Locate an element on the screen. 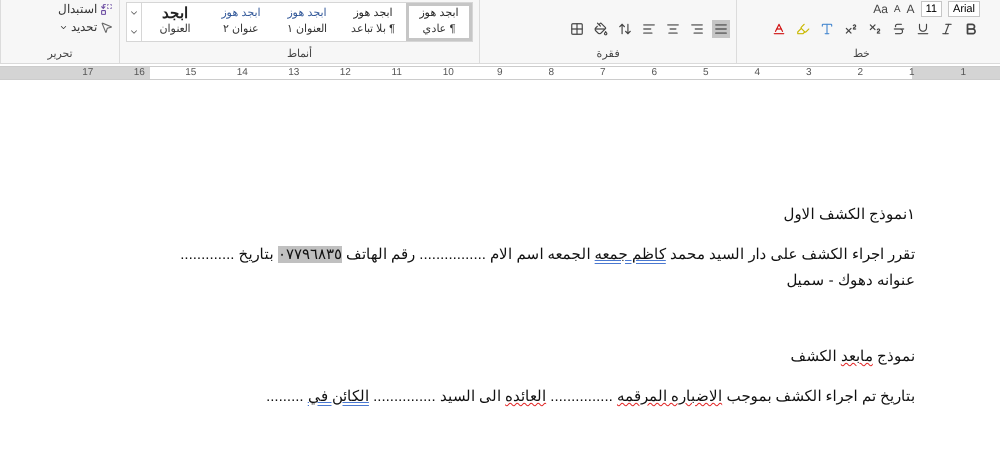 The width and height of the screenshot is (1000, 475). shading-button is located at coordinates (601, 29).